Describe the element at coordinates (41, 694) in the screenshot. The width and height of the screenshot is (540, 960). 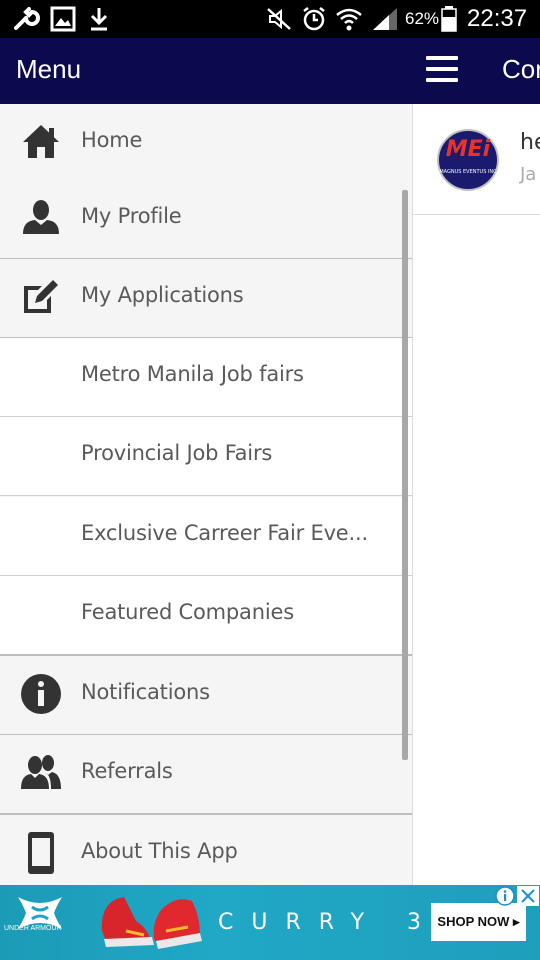
I see `info-icon` at that location.